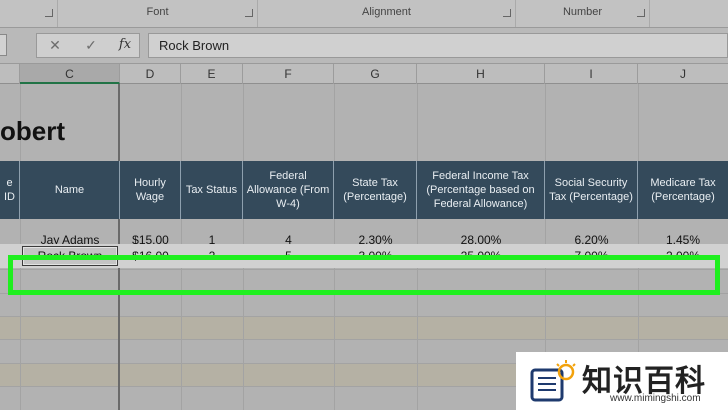 The height and width of the screenshot is (410, 728). What do you see at coordinates (683, 74) in the screenshot?
I see `column-header-j: J` at bounding box center [683, 74].